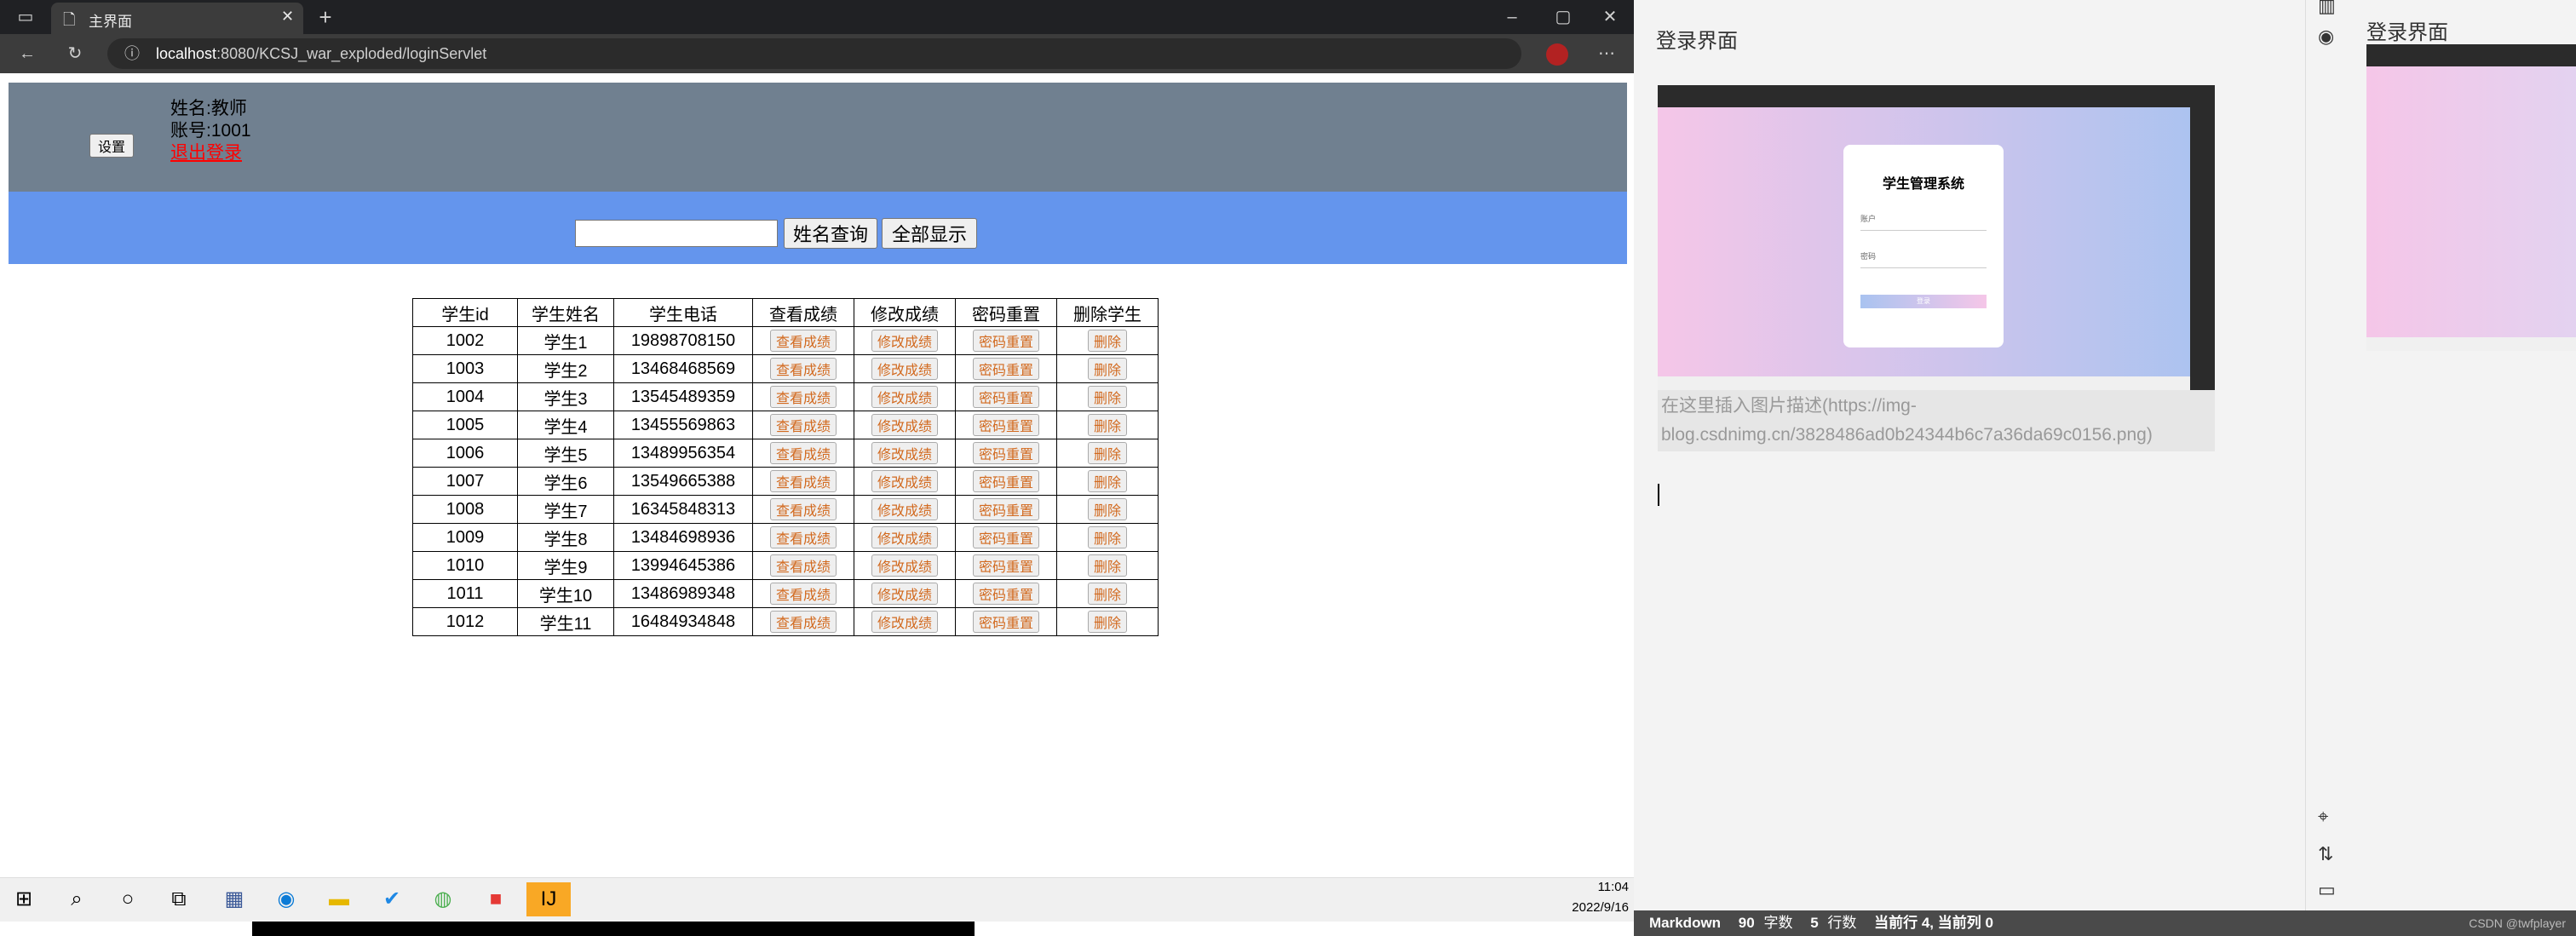 Image resolution: width=2576 pixels, height=936 pixels. I want to click on intellij-icon: IJ, so click(548, 899).